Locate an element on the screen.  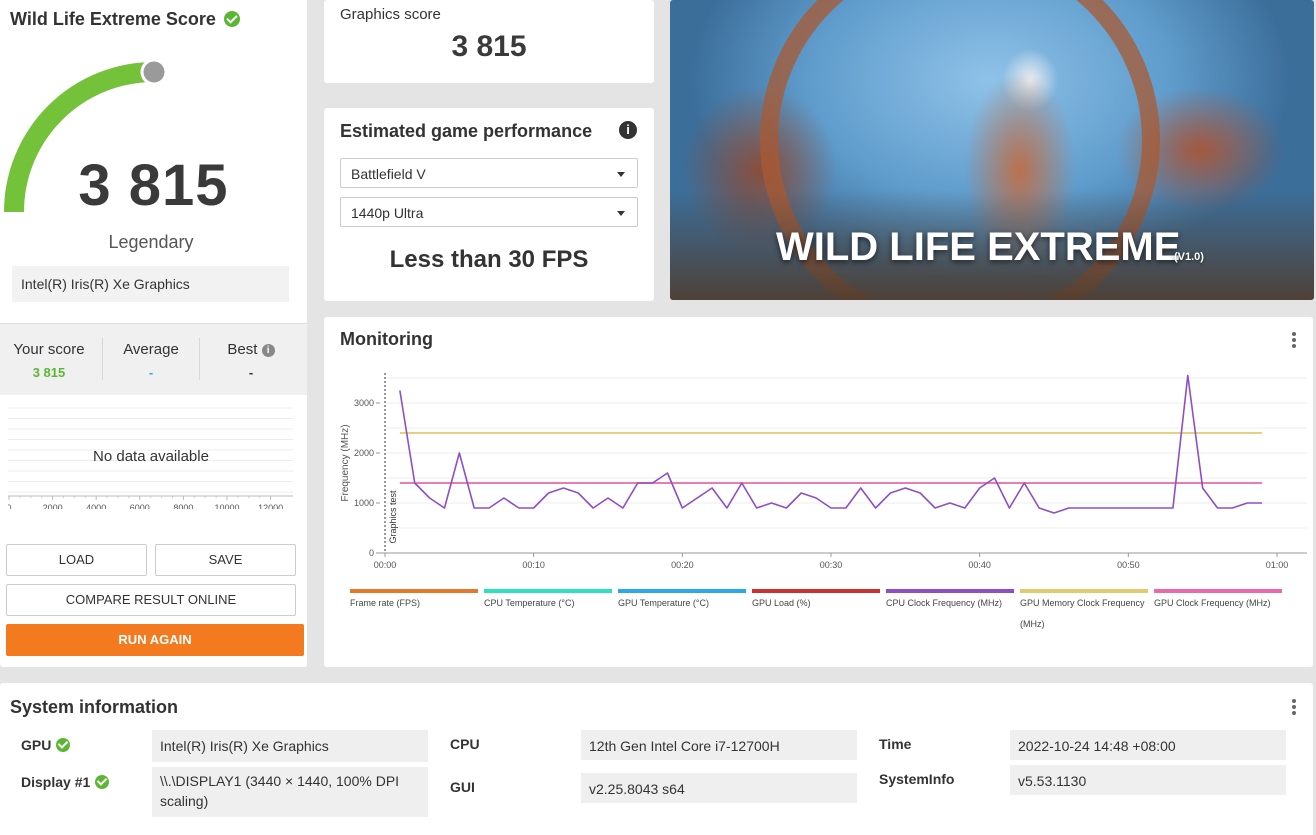
time-label: Time is located at coordinates (895, 744).